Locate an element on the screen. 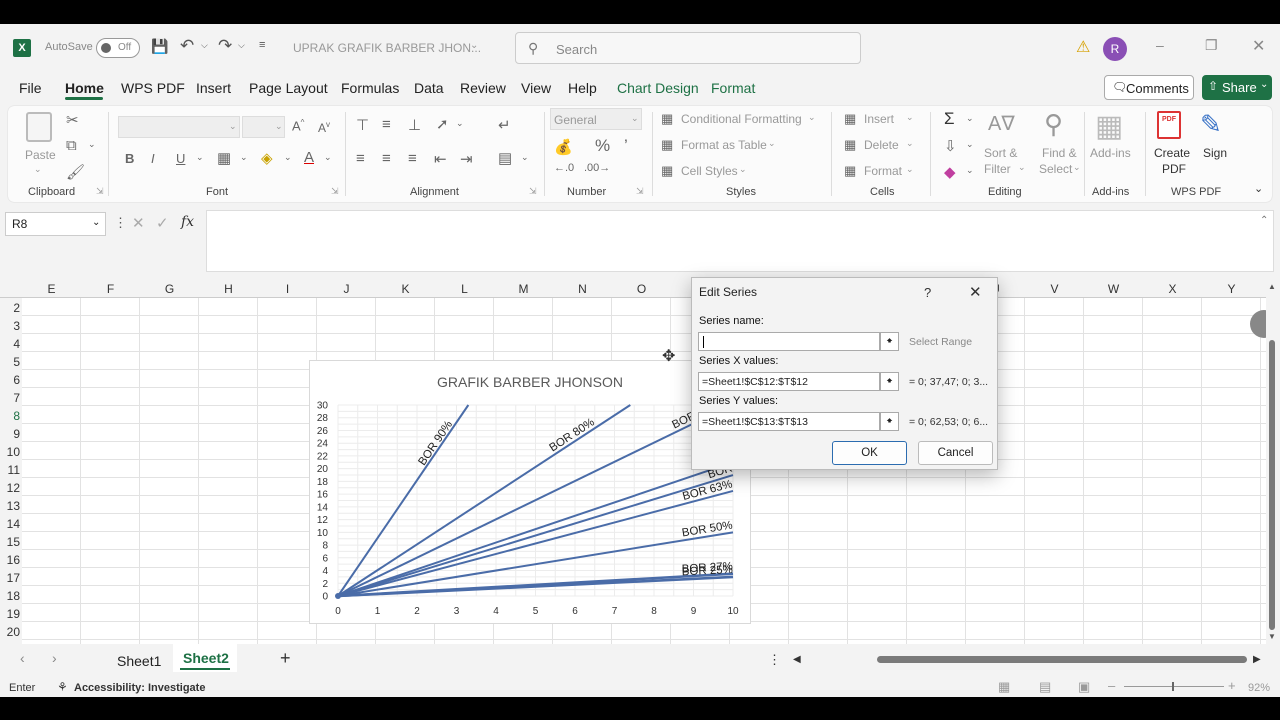  borders-icon: ▦ is located at coordinates (224, 158).